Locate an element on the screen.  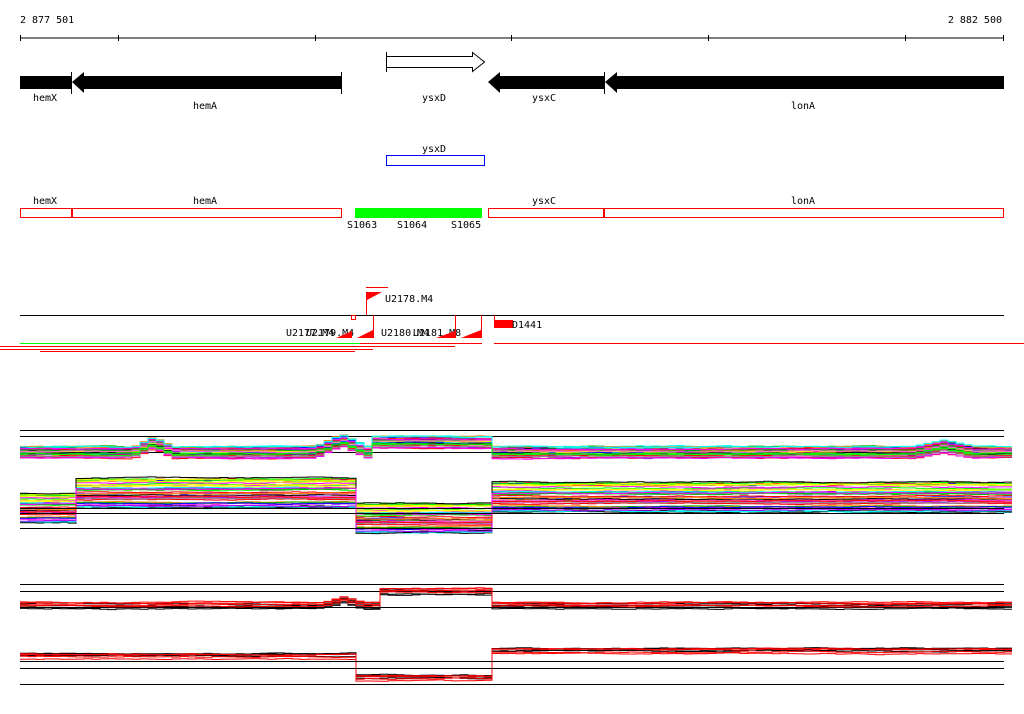
annotation-ysxD: ysxD is located at coordinates (435, 155).